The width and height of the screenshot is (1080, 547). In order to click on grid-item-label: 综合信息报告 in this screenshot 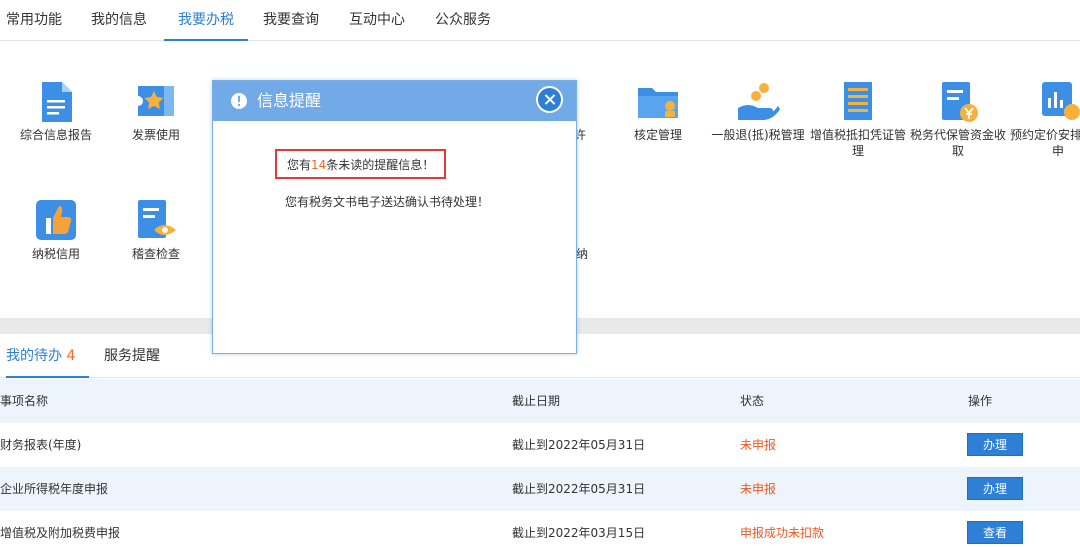, I will do `click(55, 135)`.